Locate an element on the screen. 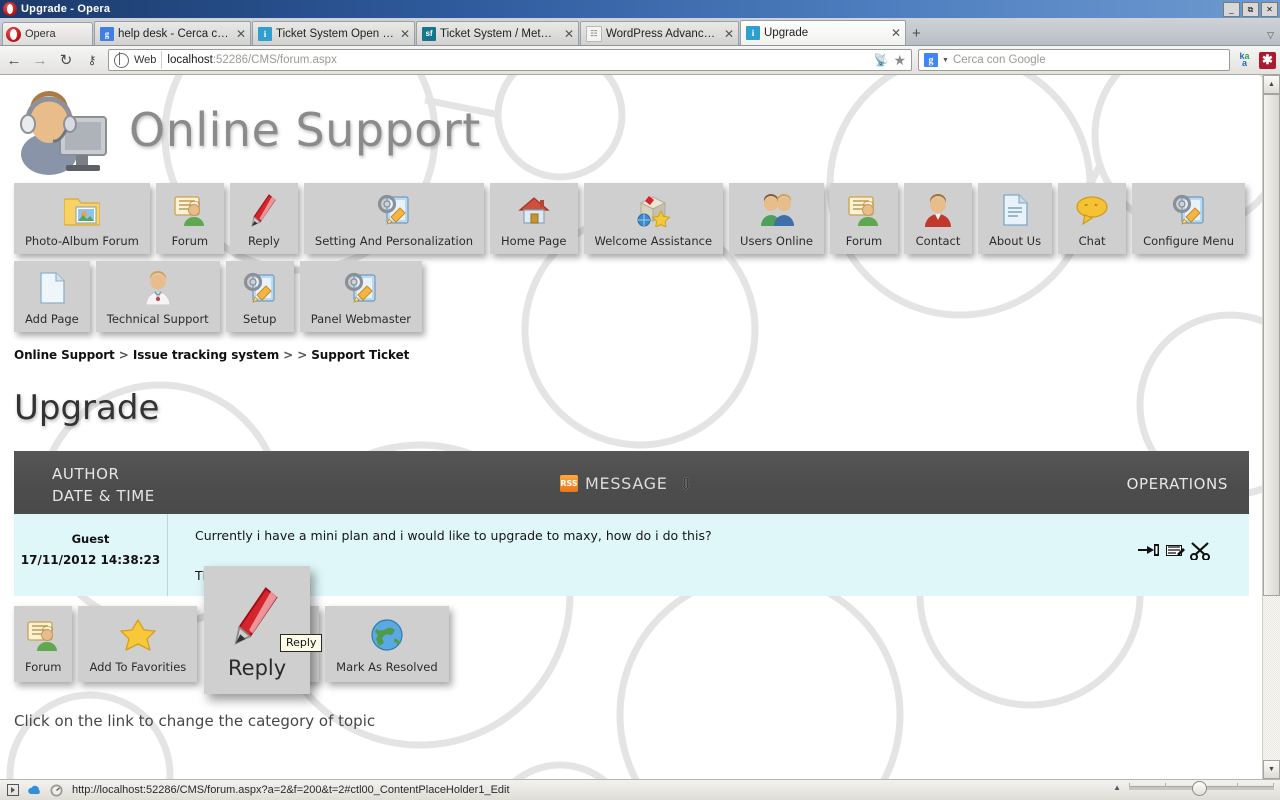 This screenshot has height=800, width=1280. scrollbar-thumb is located at coordinates (1271, 345).